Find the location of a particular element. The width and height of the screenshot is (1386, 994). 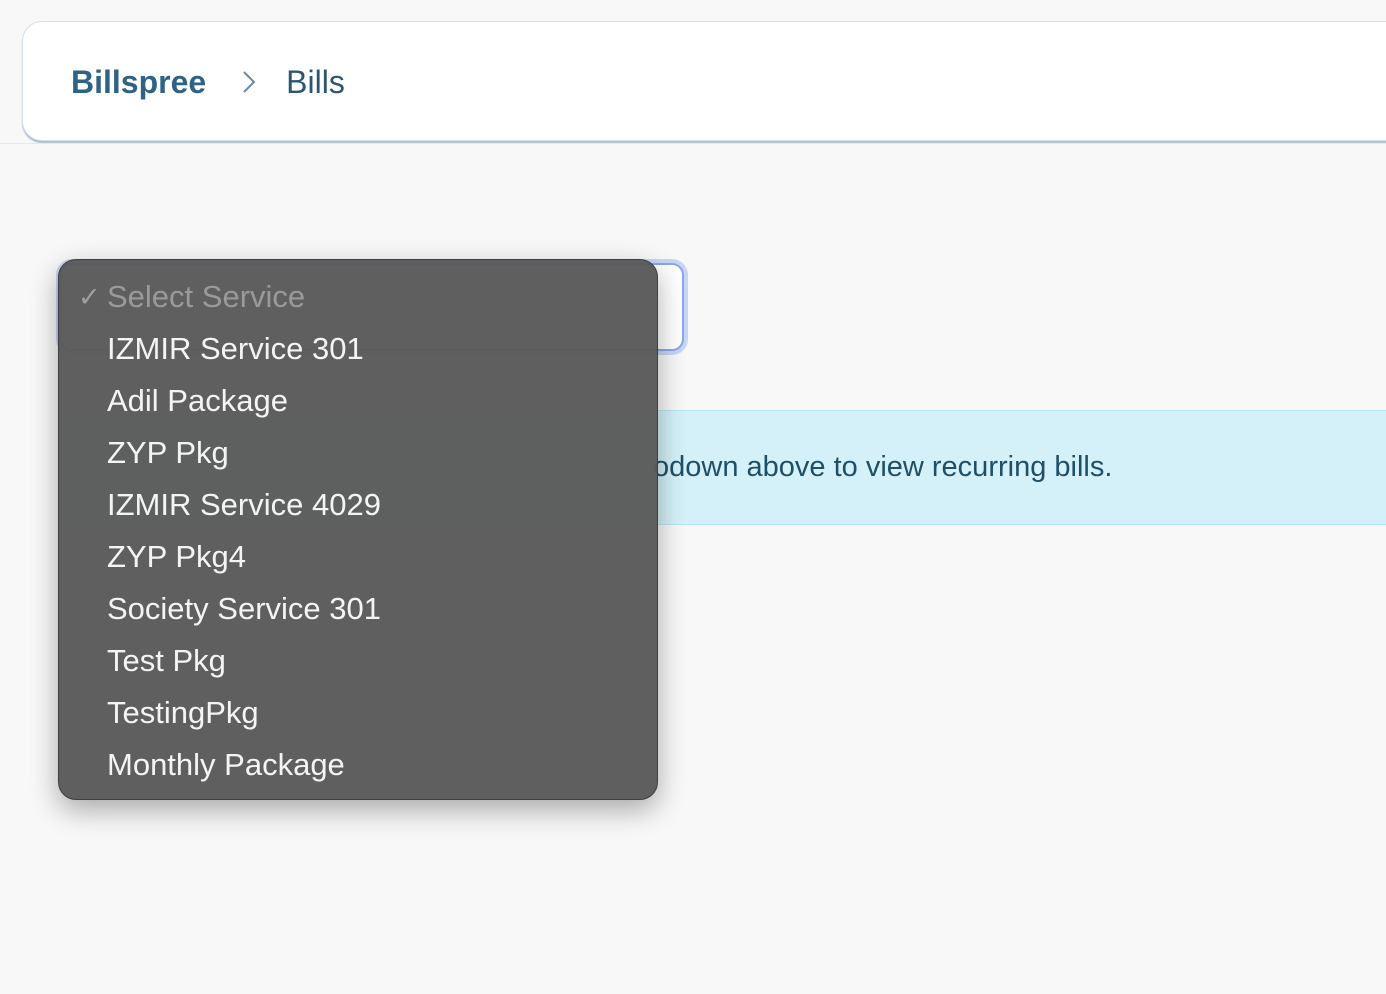

chevron-right-icon is located at coordinates (249, 82).